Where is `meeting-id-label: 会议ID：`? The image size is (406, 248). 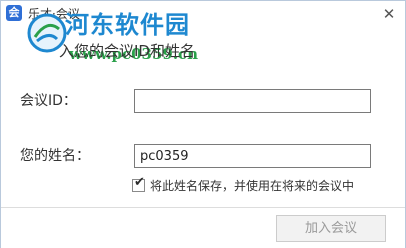 meeting-id-label: 会议ID： is located at coordinates (48, 101).